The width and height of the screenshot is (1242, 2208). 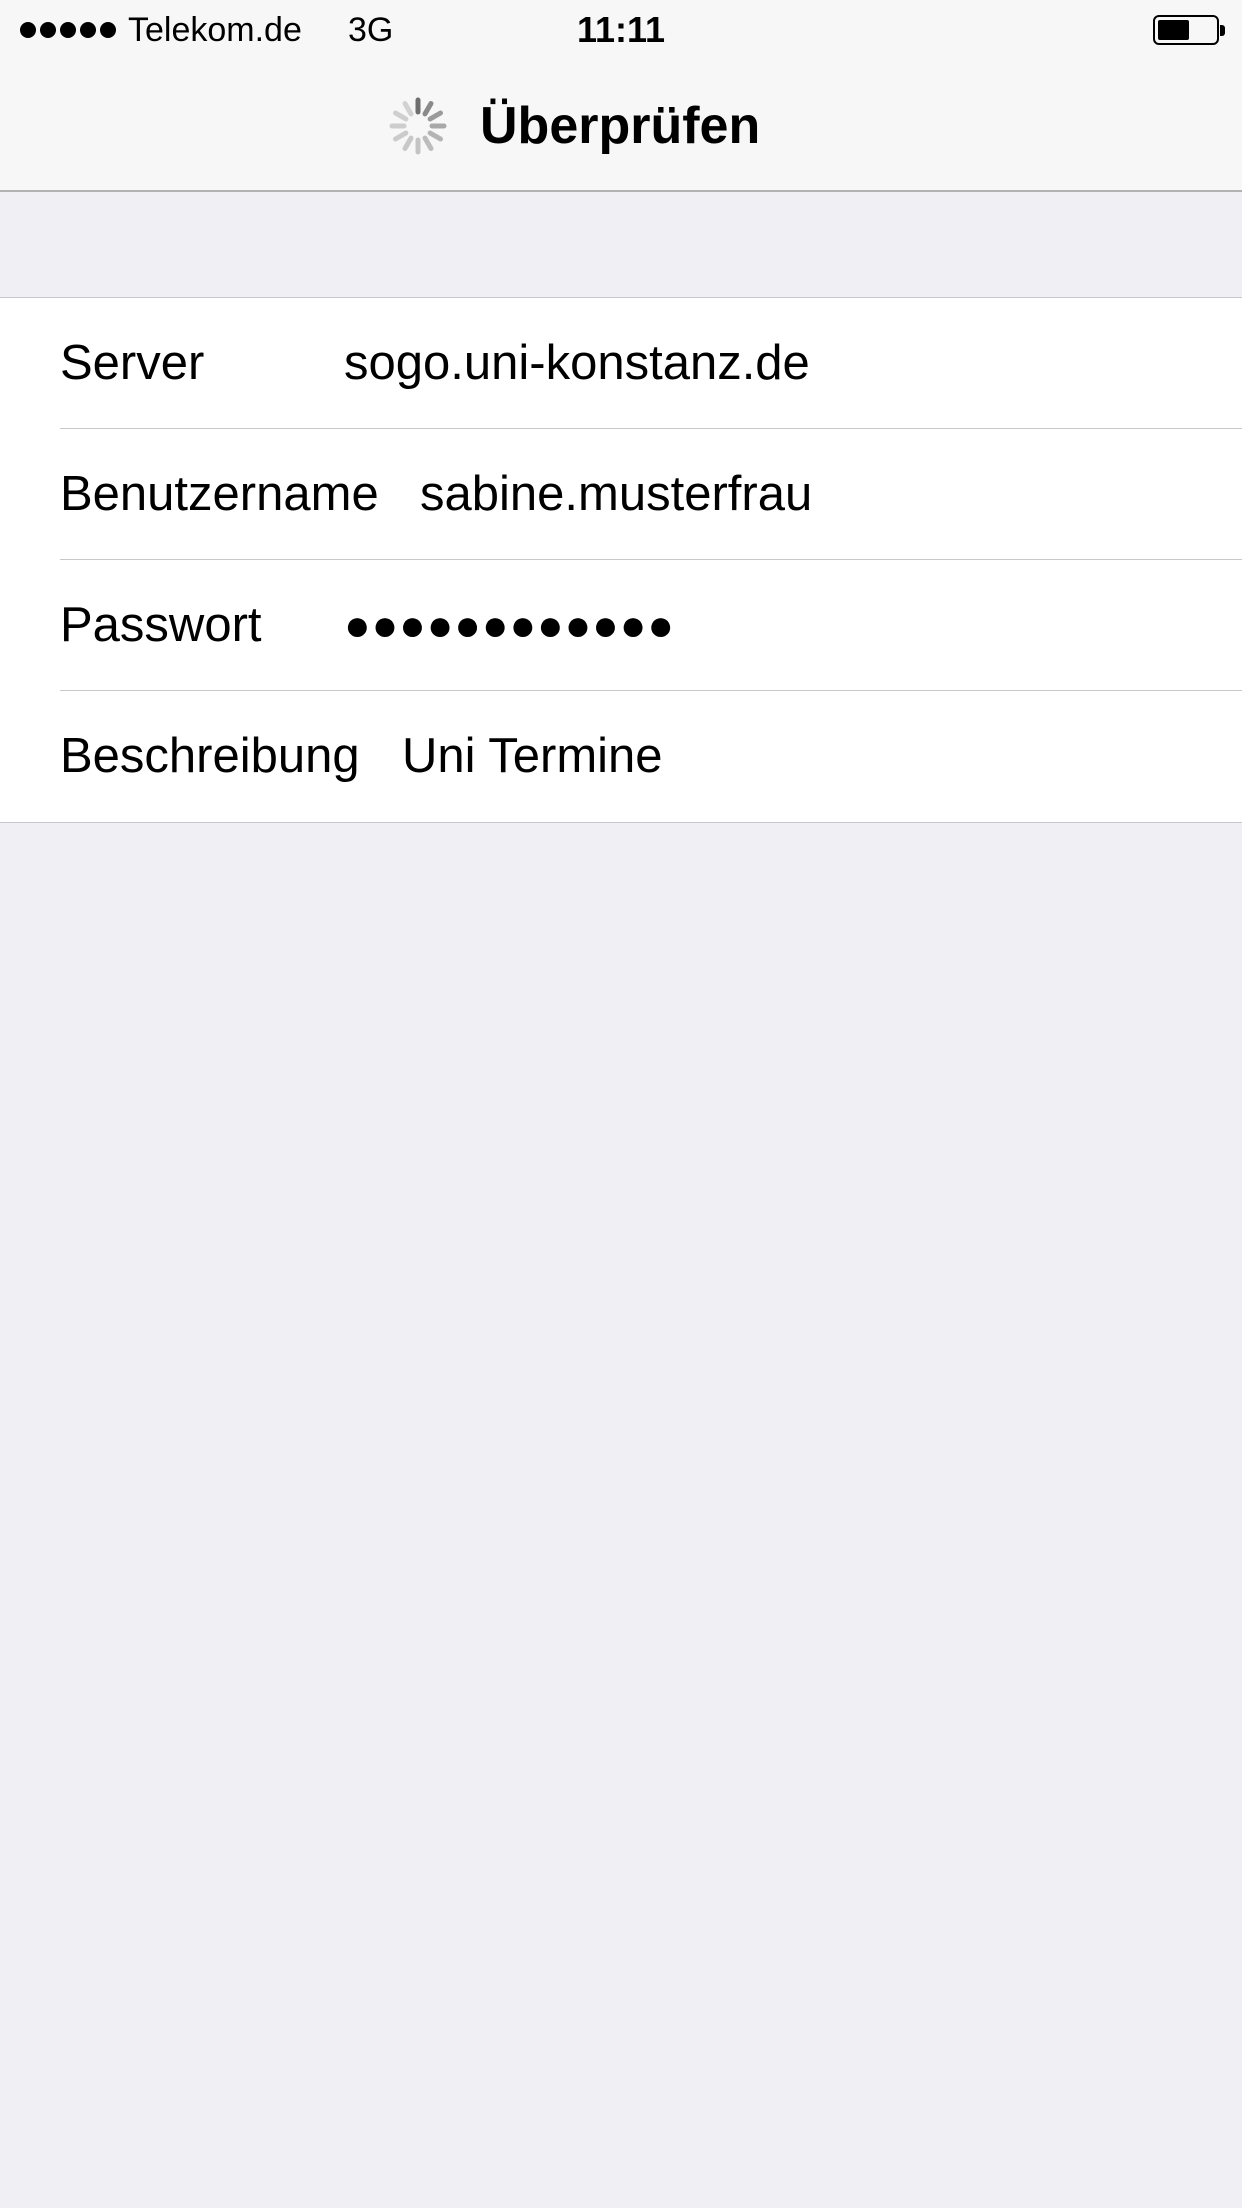 I want to click on status-bar: Telekom.de 3G 11:11, so click(x=621, y=30).